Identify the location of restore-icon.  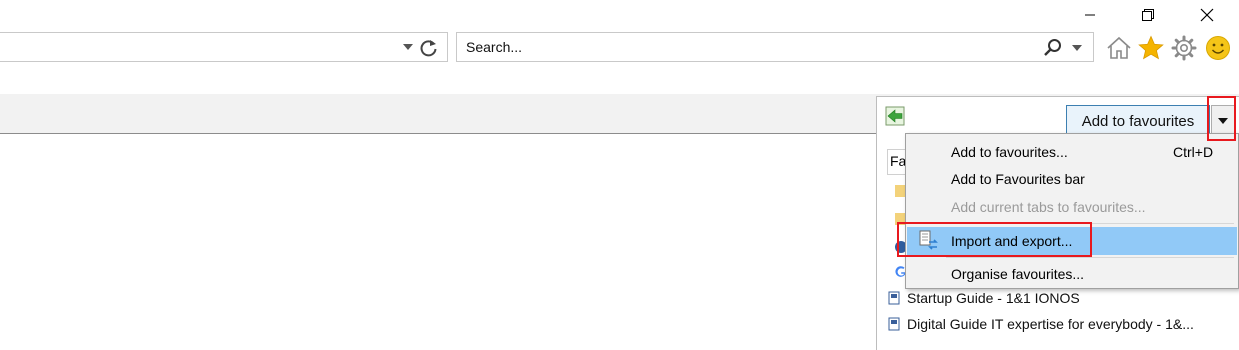
(1148, 15).